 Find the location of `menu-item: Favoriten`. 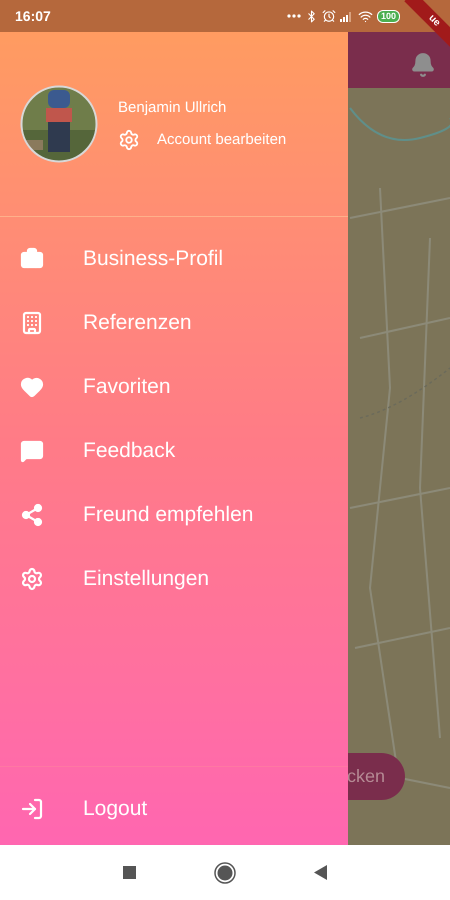

menu-item: Favoriten is located at coordinates (174, 387).